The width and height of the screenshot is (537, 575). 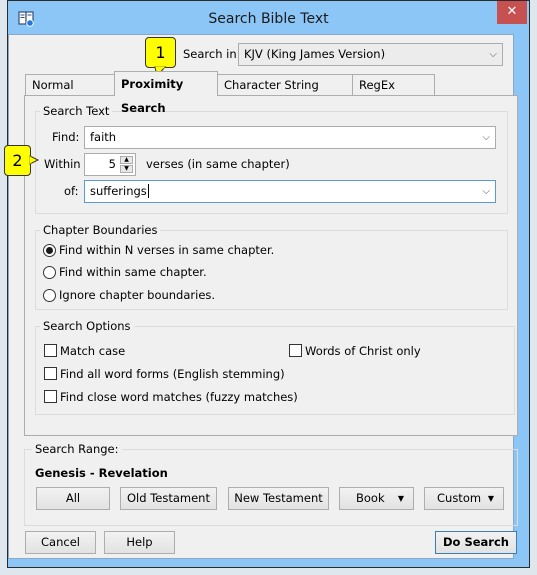 I want to click on button-label: Cancel, so click(x=60, y=542).